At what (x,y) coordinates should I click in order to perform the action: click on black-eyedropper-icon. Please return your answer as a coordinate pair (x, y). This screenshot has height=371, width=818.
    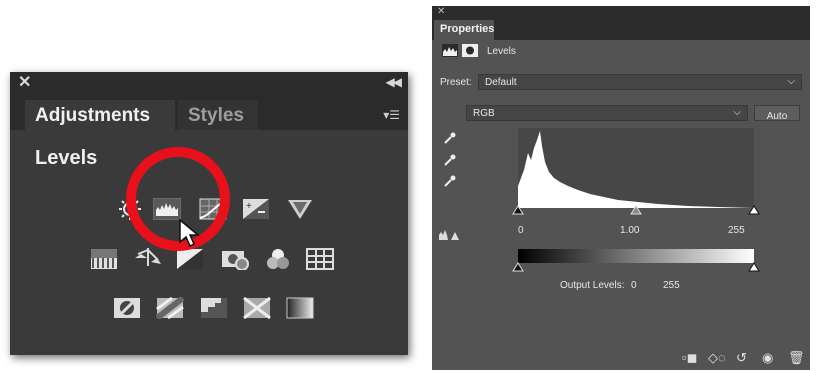
    Looking at the image, I should click on (450, 138).